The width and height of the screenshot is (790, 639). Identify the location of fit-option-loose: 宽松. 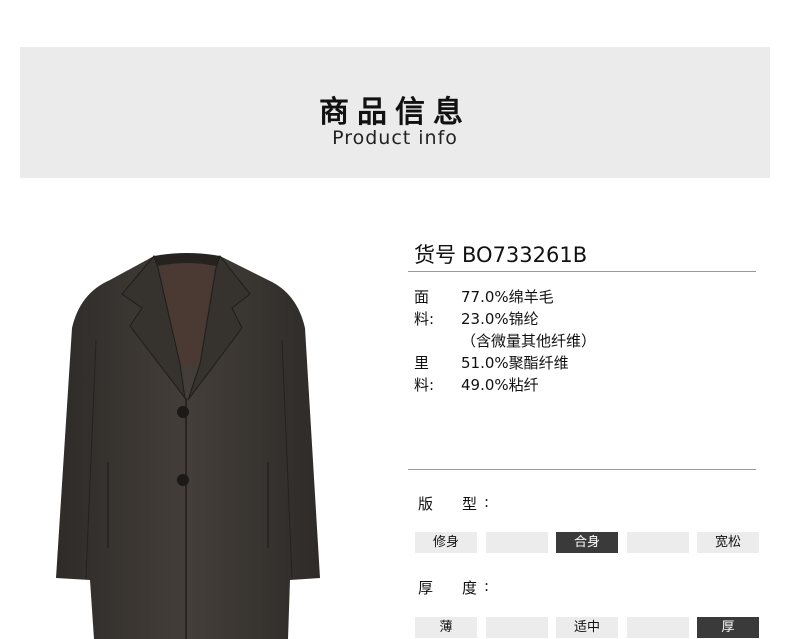
(728, 542).